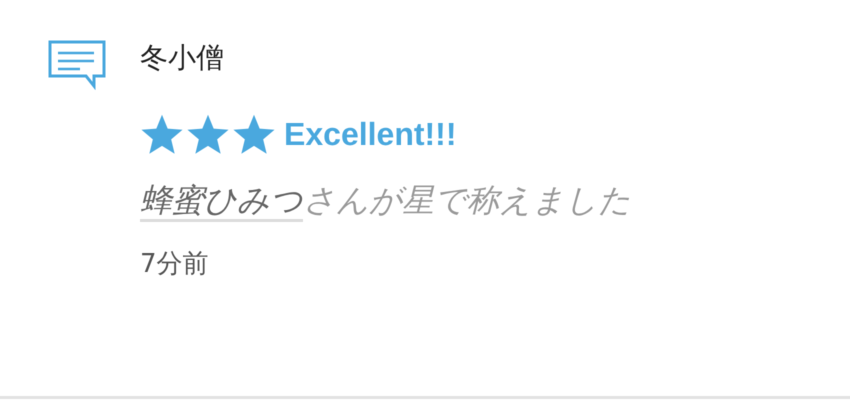 This screenshot has height=414, width=850. I want to click on rating-label: Excellent!!!, so click(370, 134).